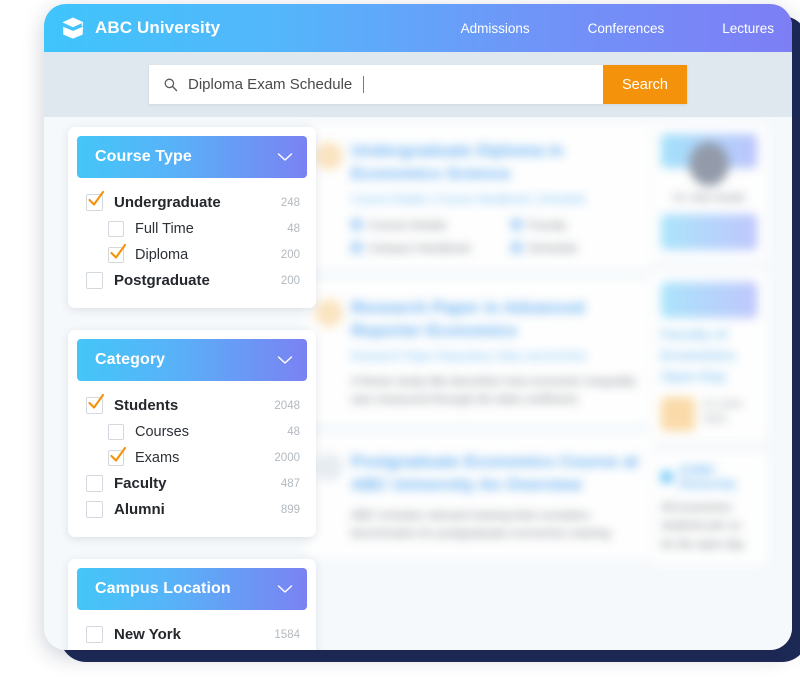 Image resolution: width=800 pixels, height=677 pixels. What do you see at coordinates (192, 483) in the screenshot?
I see `filter-option-faculty: Faculty 487` at bounding box center [192, 483].